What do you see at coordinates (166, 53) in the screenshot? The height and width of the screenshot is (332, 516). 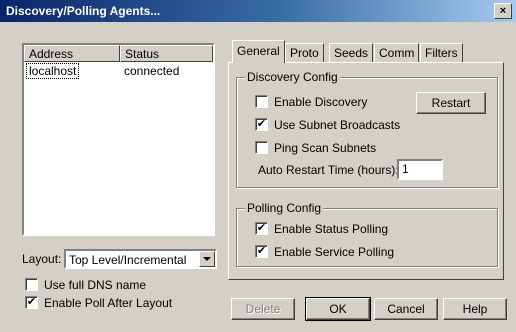 I see `column-header-status: Status` at bounding box center [166, 53].